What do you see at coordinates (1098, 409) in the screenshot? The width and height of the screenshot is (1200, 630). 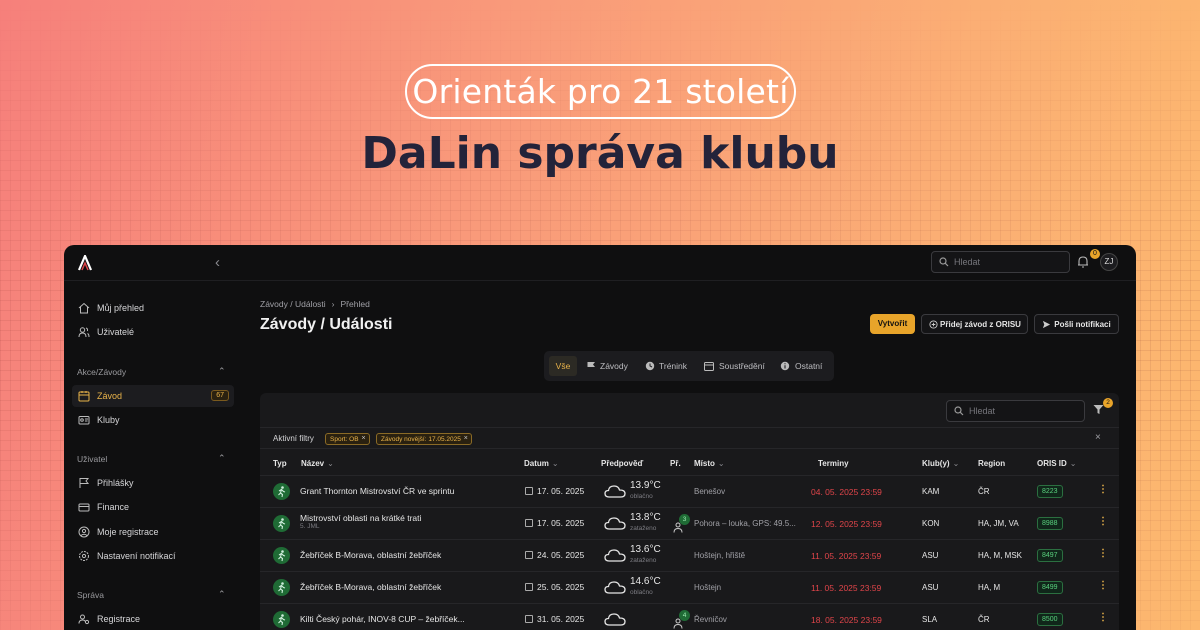 I see `filter-icon` at bounding box center [1098, 409].